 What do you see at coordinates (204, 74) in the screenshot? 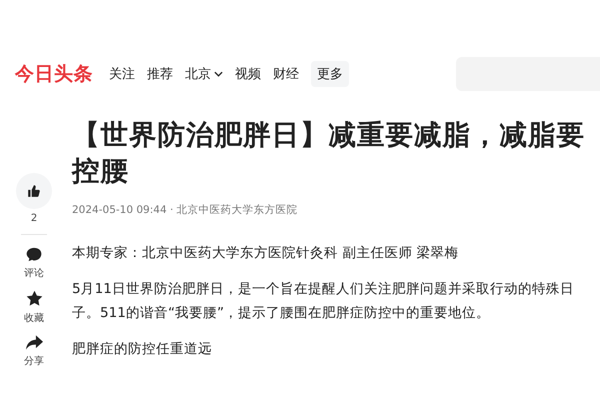
I see `nav-dropdown: 北京` at bounding box center [204, 74].